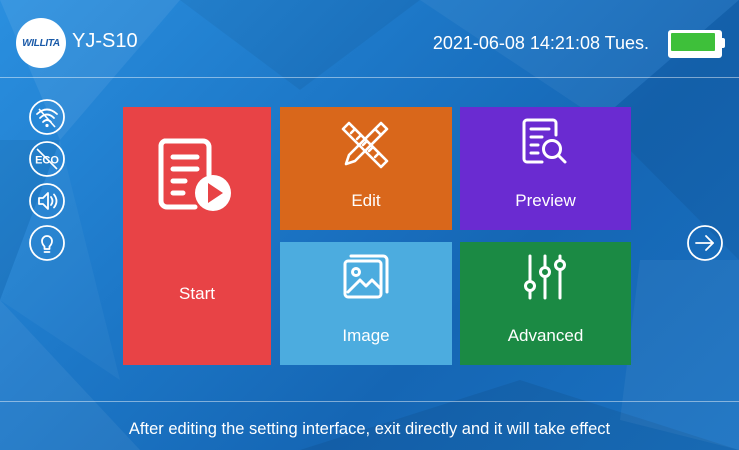  What do you see at coordinates (366, 200) in the screenshot?
I see `edit-label: Edit` at bounding box center [366, 200].